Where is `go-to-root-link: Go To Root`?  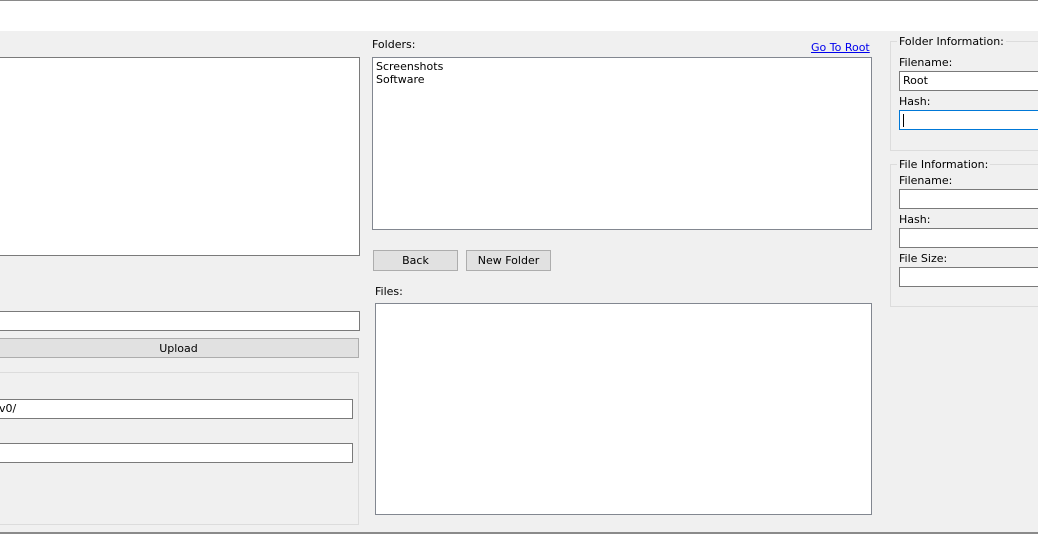
go-to-root-link: Go To Root is located at coordinates (840, 47).